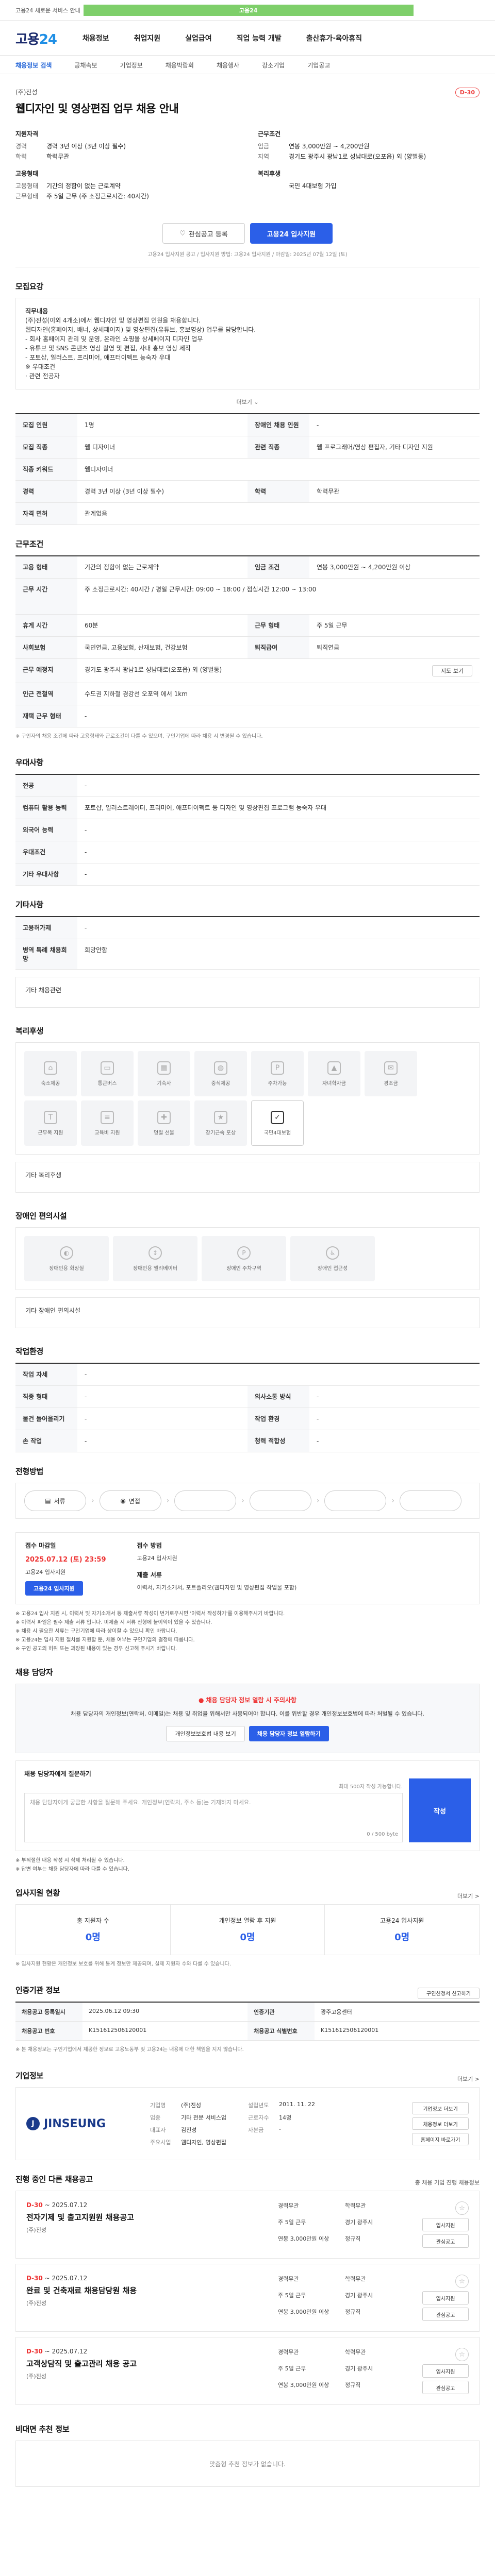  What do you see at coordinates (274, 65) in the screenshot?
I see `subnav-strong-company: 강소기업` at bounding box center [274, 65].